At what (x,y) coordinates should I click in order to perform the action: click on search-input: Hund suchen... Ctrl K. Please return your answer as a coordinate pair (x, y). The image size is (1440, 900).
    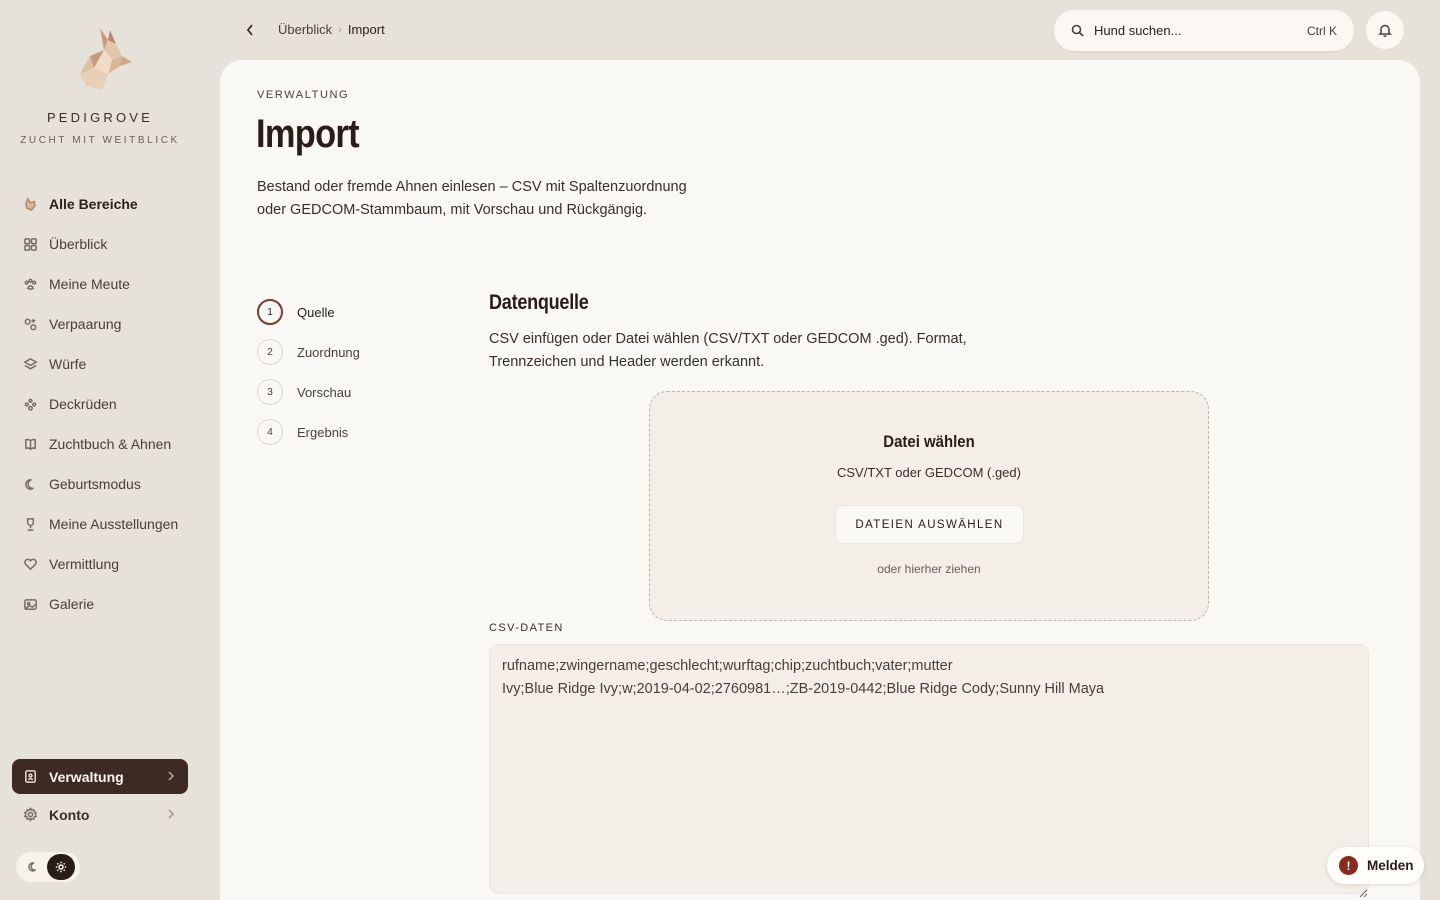
    Looking at the image, I should click on (1204, 30).